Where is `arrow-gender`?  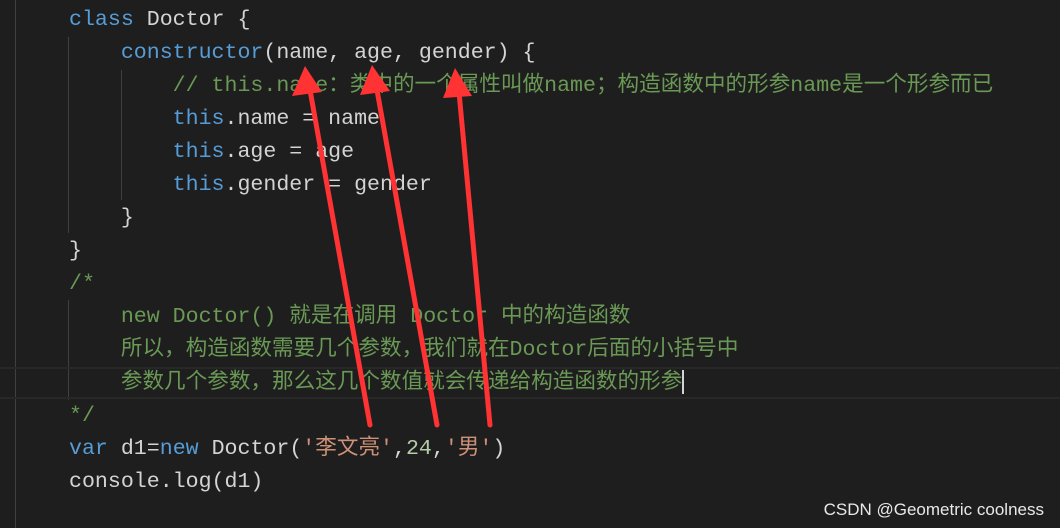
arrow-gender is located at coordinates (474, 258).